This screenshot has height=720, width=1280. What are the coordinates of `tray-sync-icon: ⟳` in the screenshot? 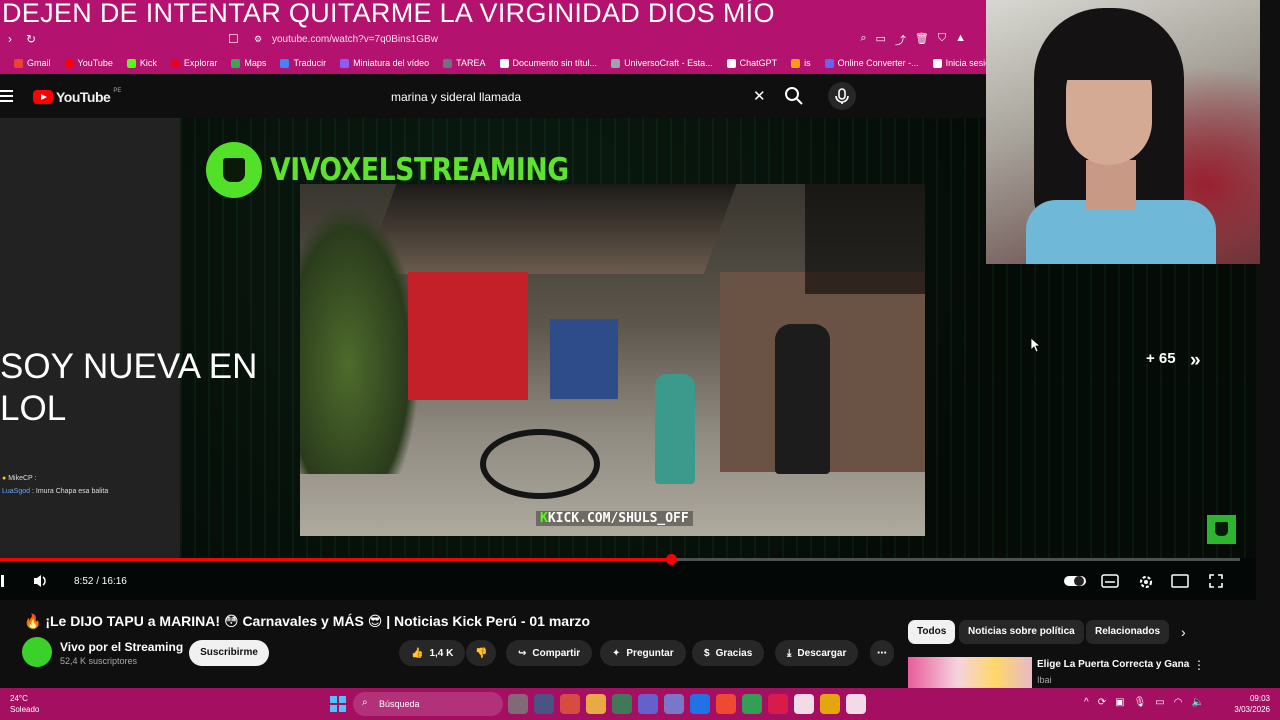 It's located at (1102, 702).